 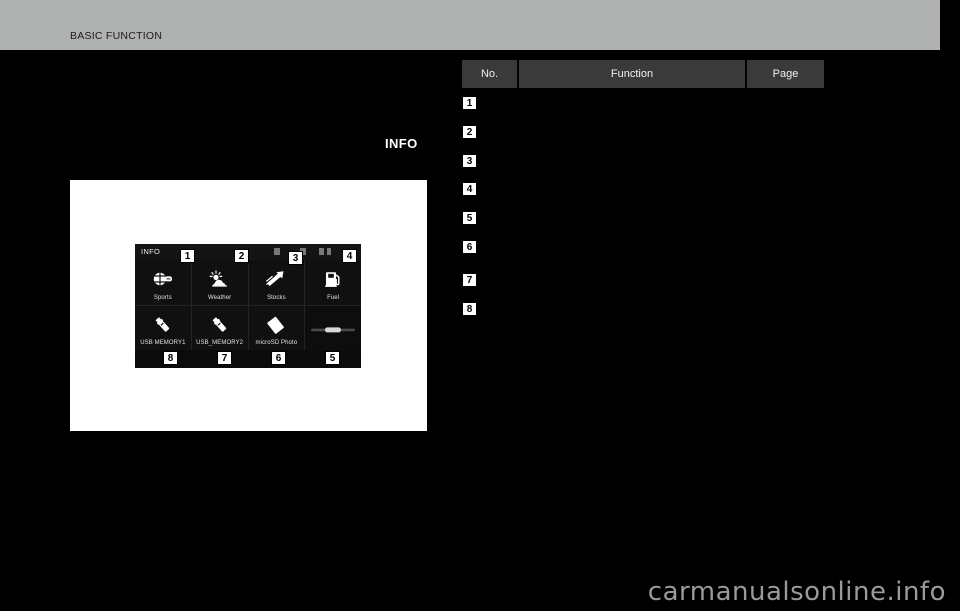 I want to click on table-row: 3, so click(x=643, y=161).